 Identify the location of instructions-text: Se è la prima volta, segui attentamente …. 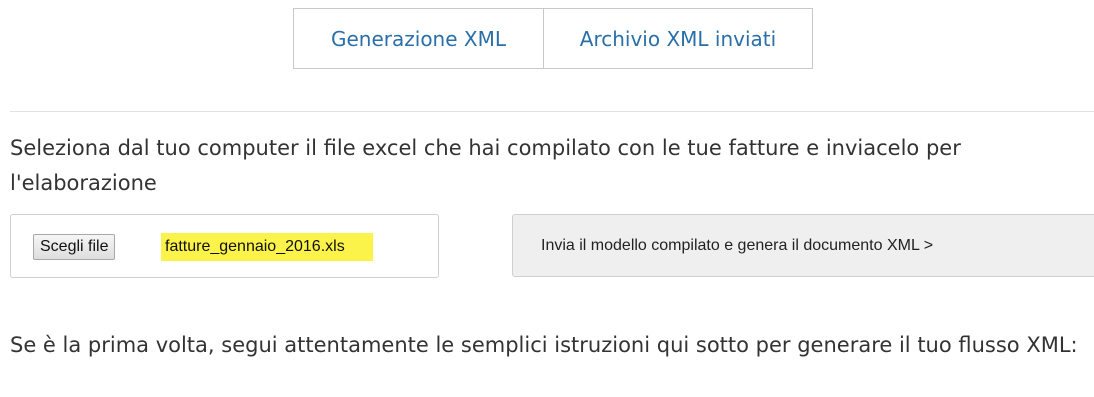
(544, 345).